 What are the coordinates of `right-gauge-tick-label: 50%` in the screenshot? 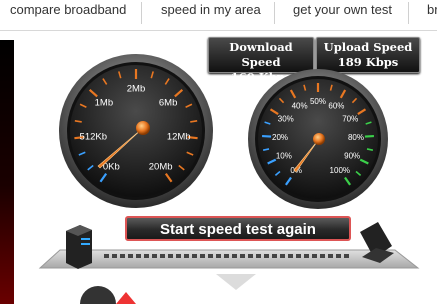 It's located at (318, 101).